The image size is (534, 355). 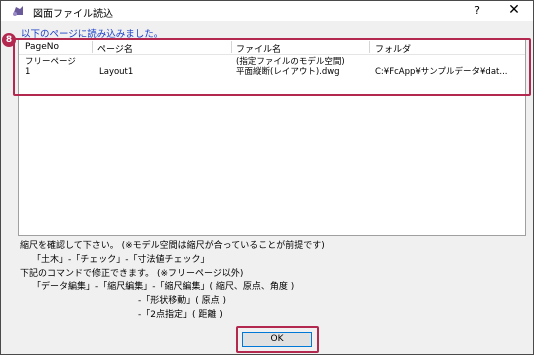 I want to click on note-line: 「土木」-「チェック」-「寸法値チェック」, so click(x=121, y=260).